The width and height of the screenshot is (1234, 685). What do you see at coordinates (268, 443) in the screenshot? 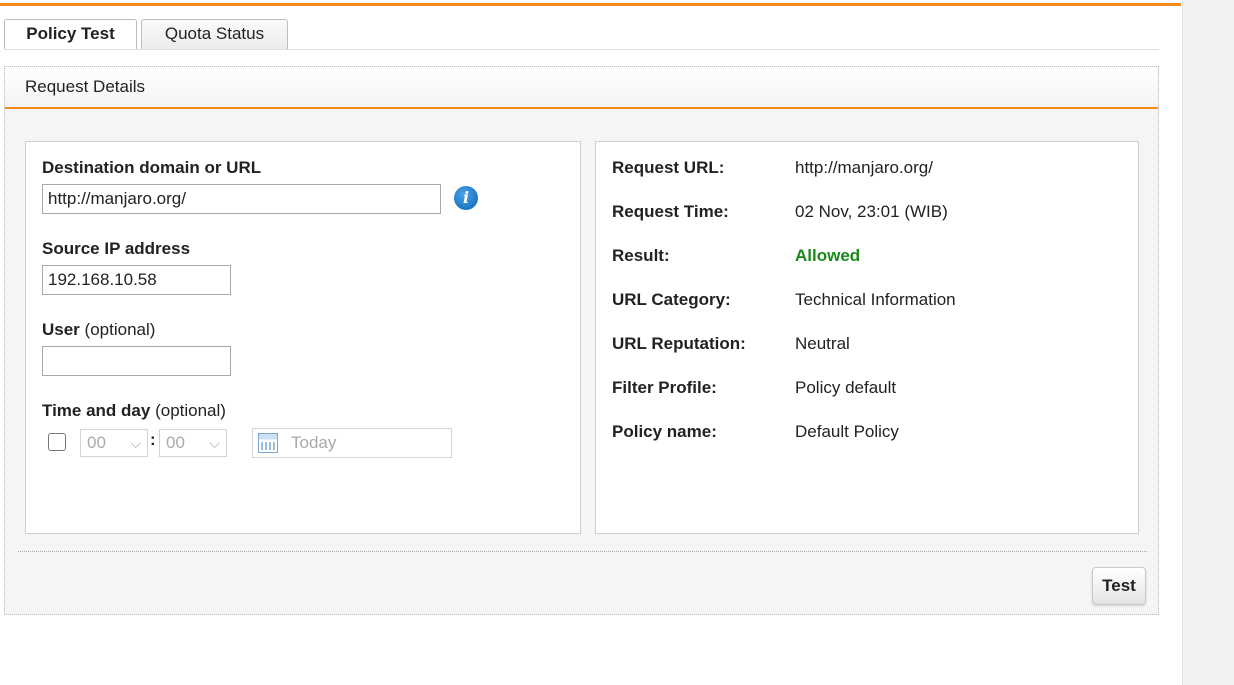
I see `calendar-icon` at bounding box center [268, 443].